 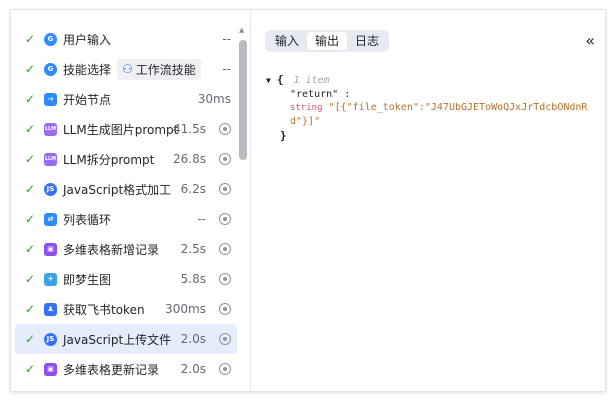 I want to click on node-label: 多维表格新增记录, so click(x=111, y=249).